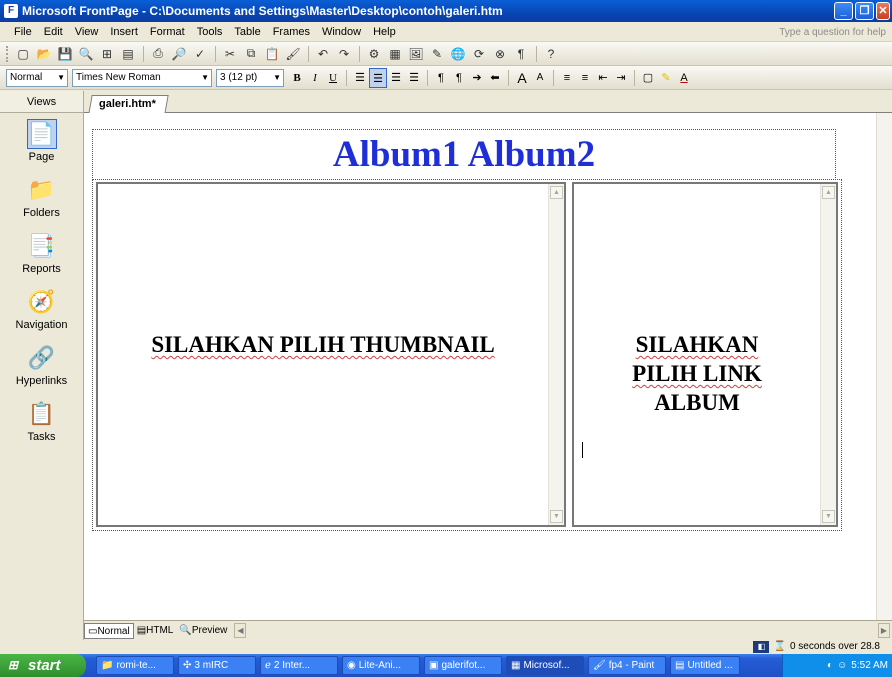 The height and width of the screenshot is (677, 892). I want to click on menu-table: Table, so click(247, 32).